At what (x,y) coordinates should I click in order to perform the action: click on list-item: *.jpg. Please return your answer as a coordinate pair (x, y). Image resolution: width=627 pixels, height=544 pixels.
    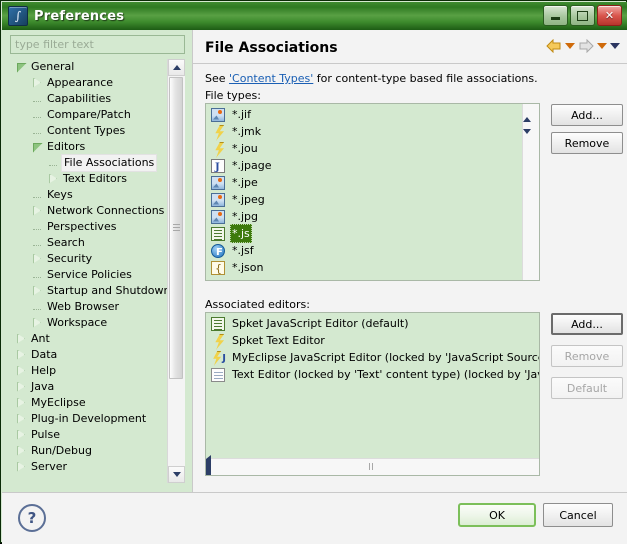
    Looking at the image, I should click on (364, 216).